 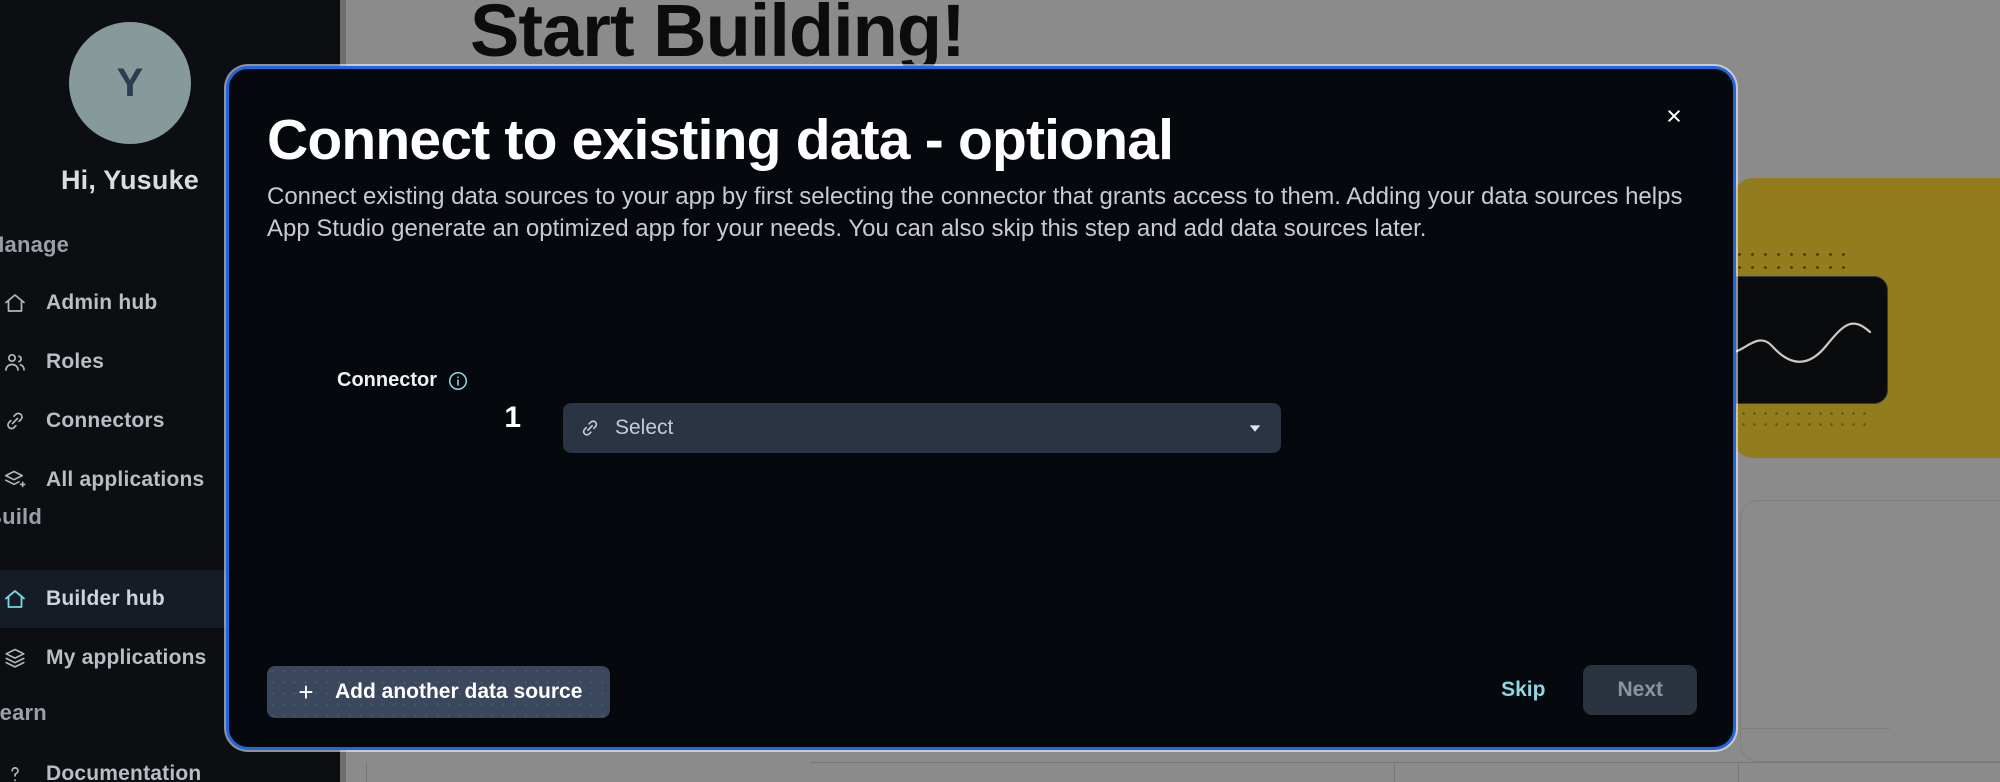 What do you see at coordinates (1793, 263) in the screenshot?
I see `dot-pattern-top` at bounding box center [1793, 263].